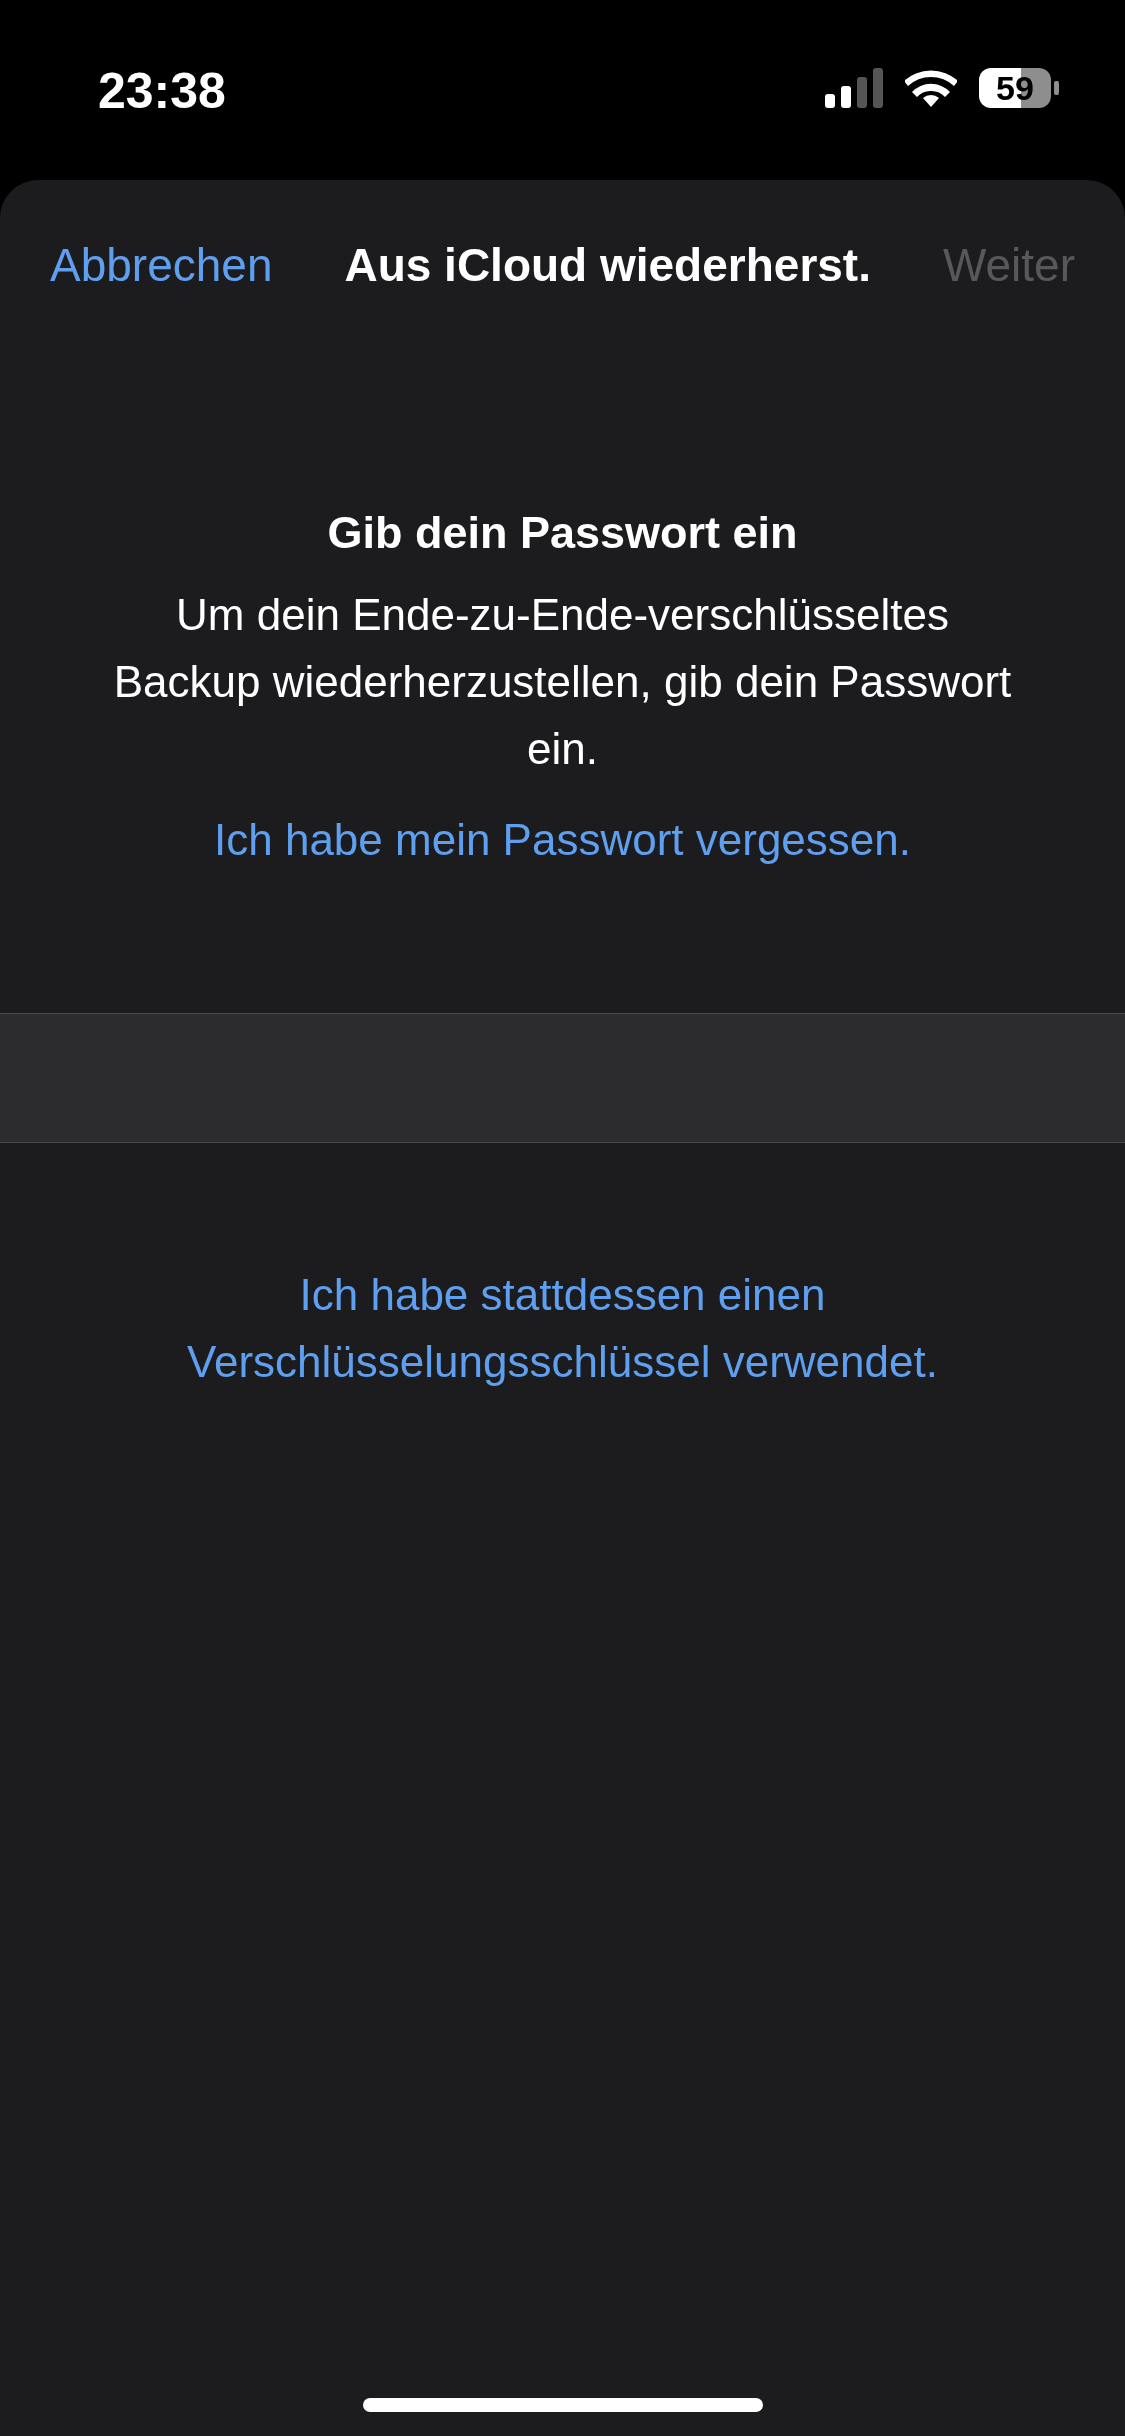  Describe the element at coordinates (562, 1078) in the screenshot. I see `password-field` at that location.